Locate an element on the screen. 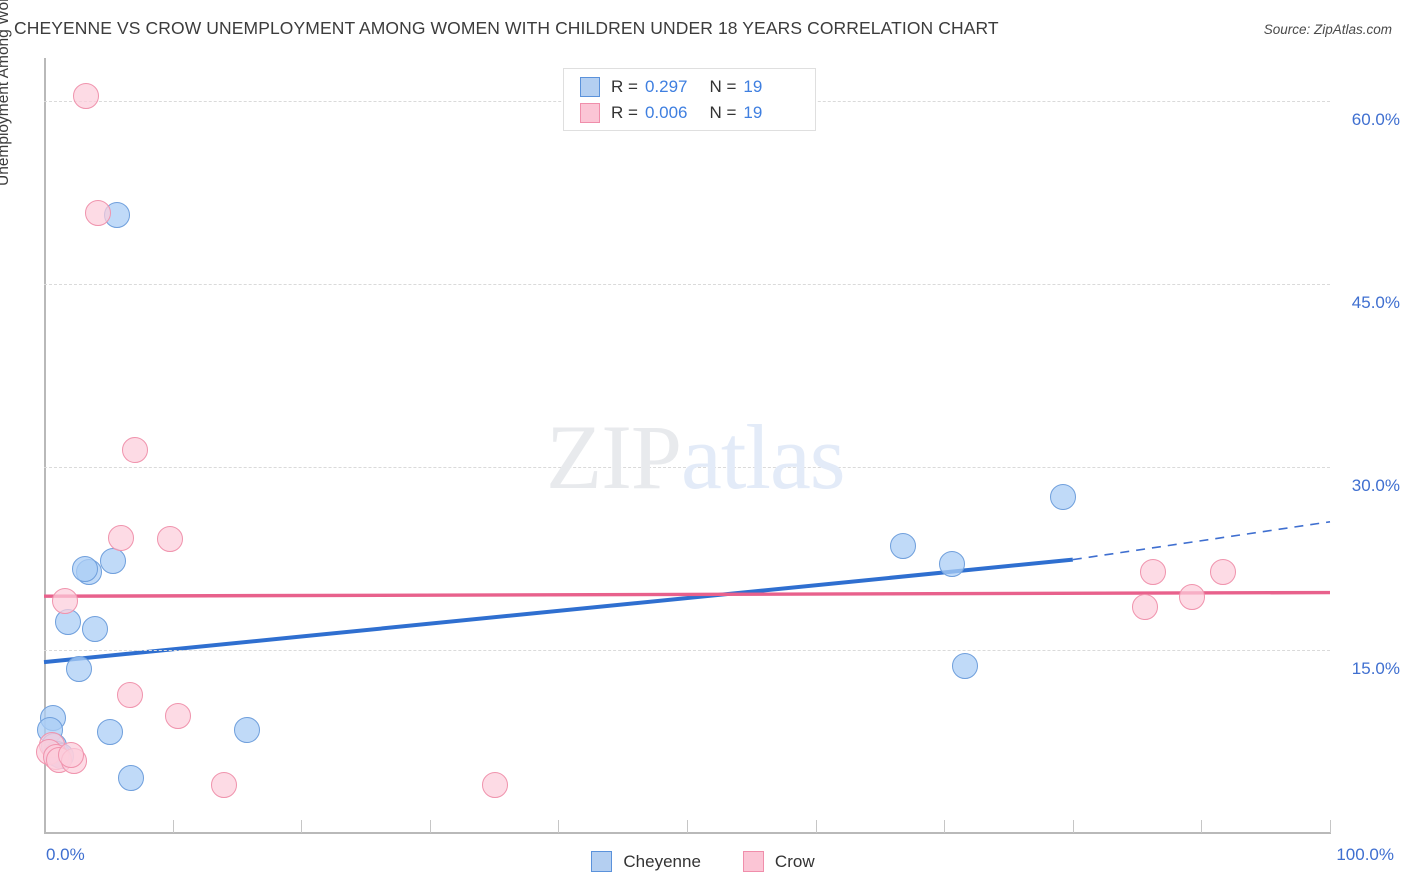 Image resolution: width=1406 pixels, height=892 pixels. series-legend-label-crow: Crow is located at coordinates (794, 861).